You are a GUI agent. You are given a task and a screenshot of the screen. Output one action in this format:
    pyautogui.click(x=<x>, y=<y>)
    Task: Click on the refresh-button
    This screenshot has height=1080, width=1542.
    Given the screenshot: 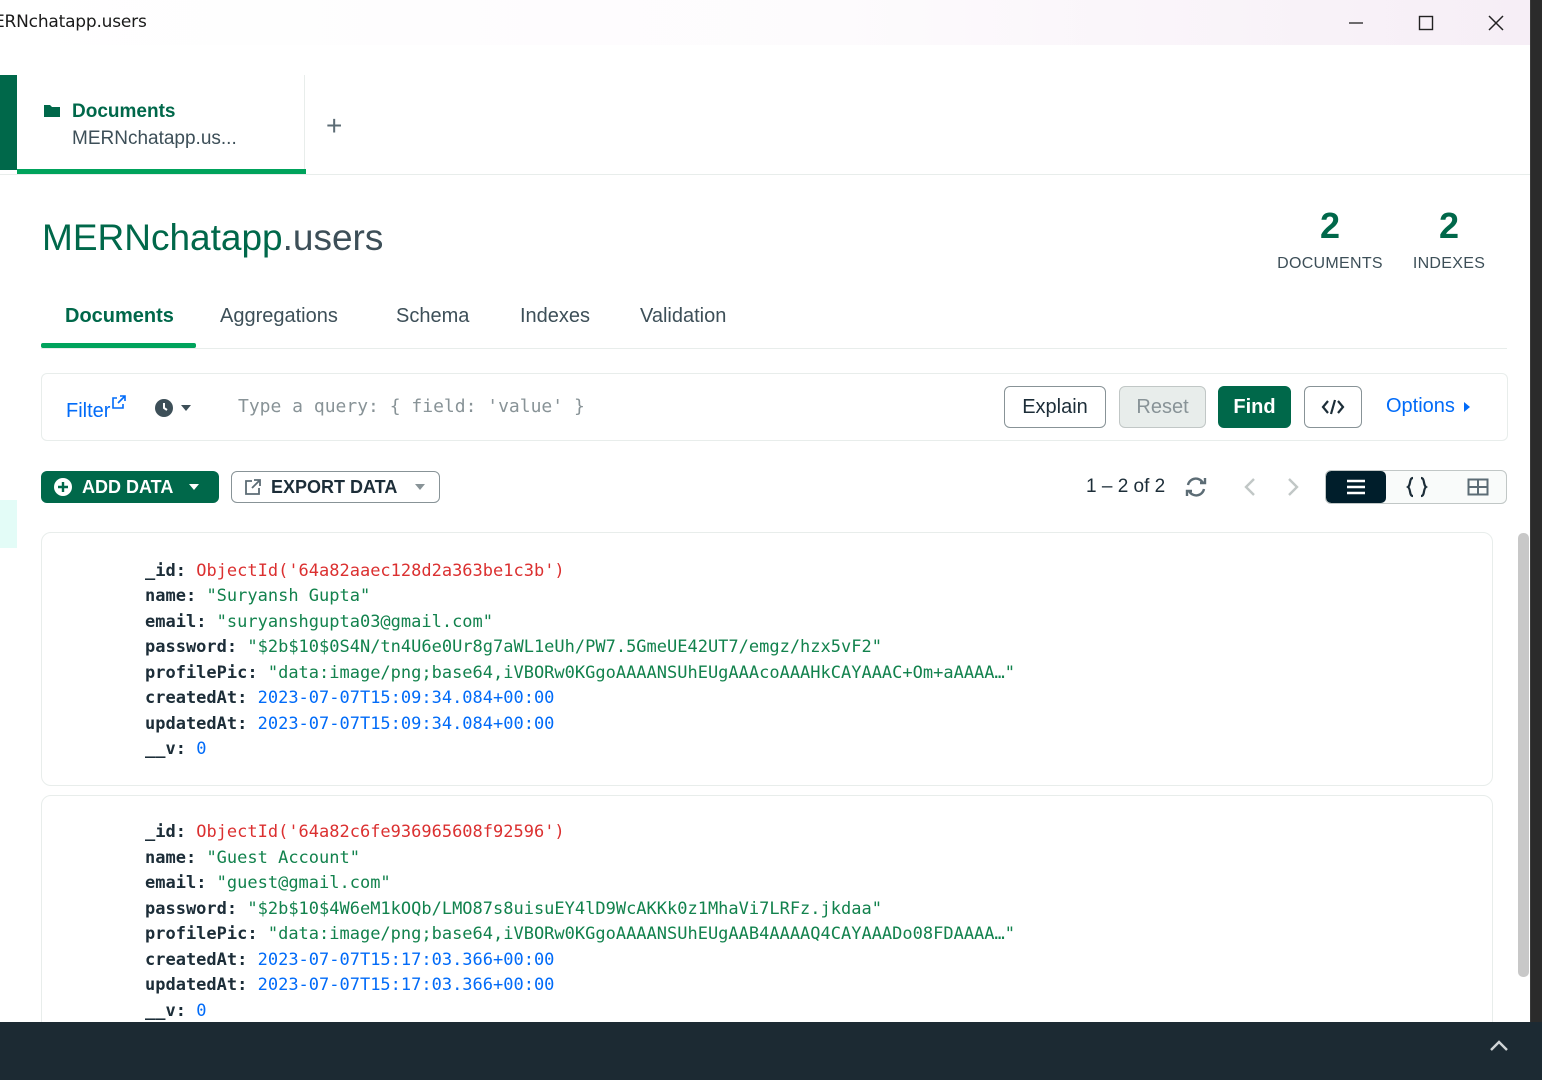 What is the action you would take?
    pyautogui.click(x=1196, y=487)
    